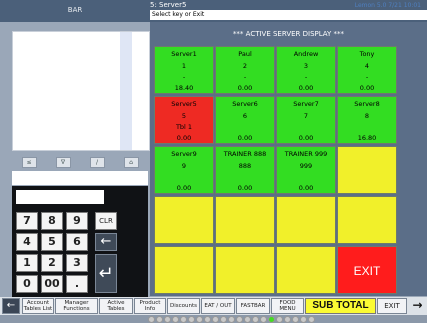 This screenshot has width=427, height=323. I want to click on right-arrow-icon: →, so click(417, 306).